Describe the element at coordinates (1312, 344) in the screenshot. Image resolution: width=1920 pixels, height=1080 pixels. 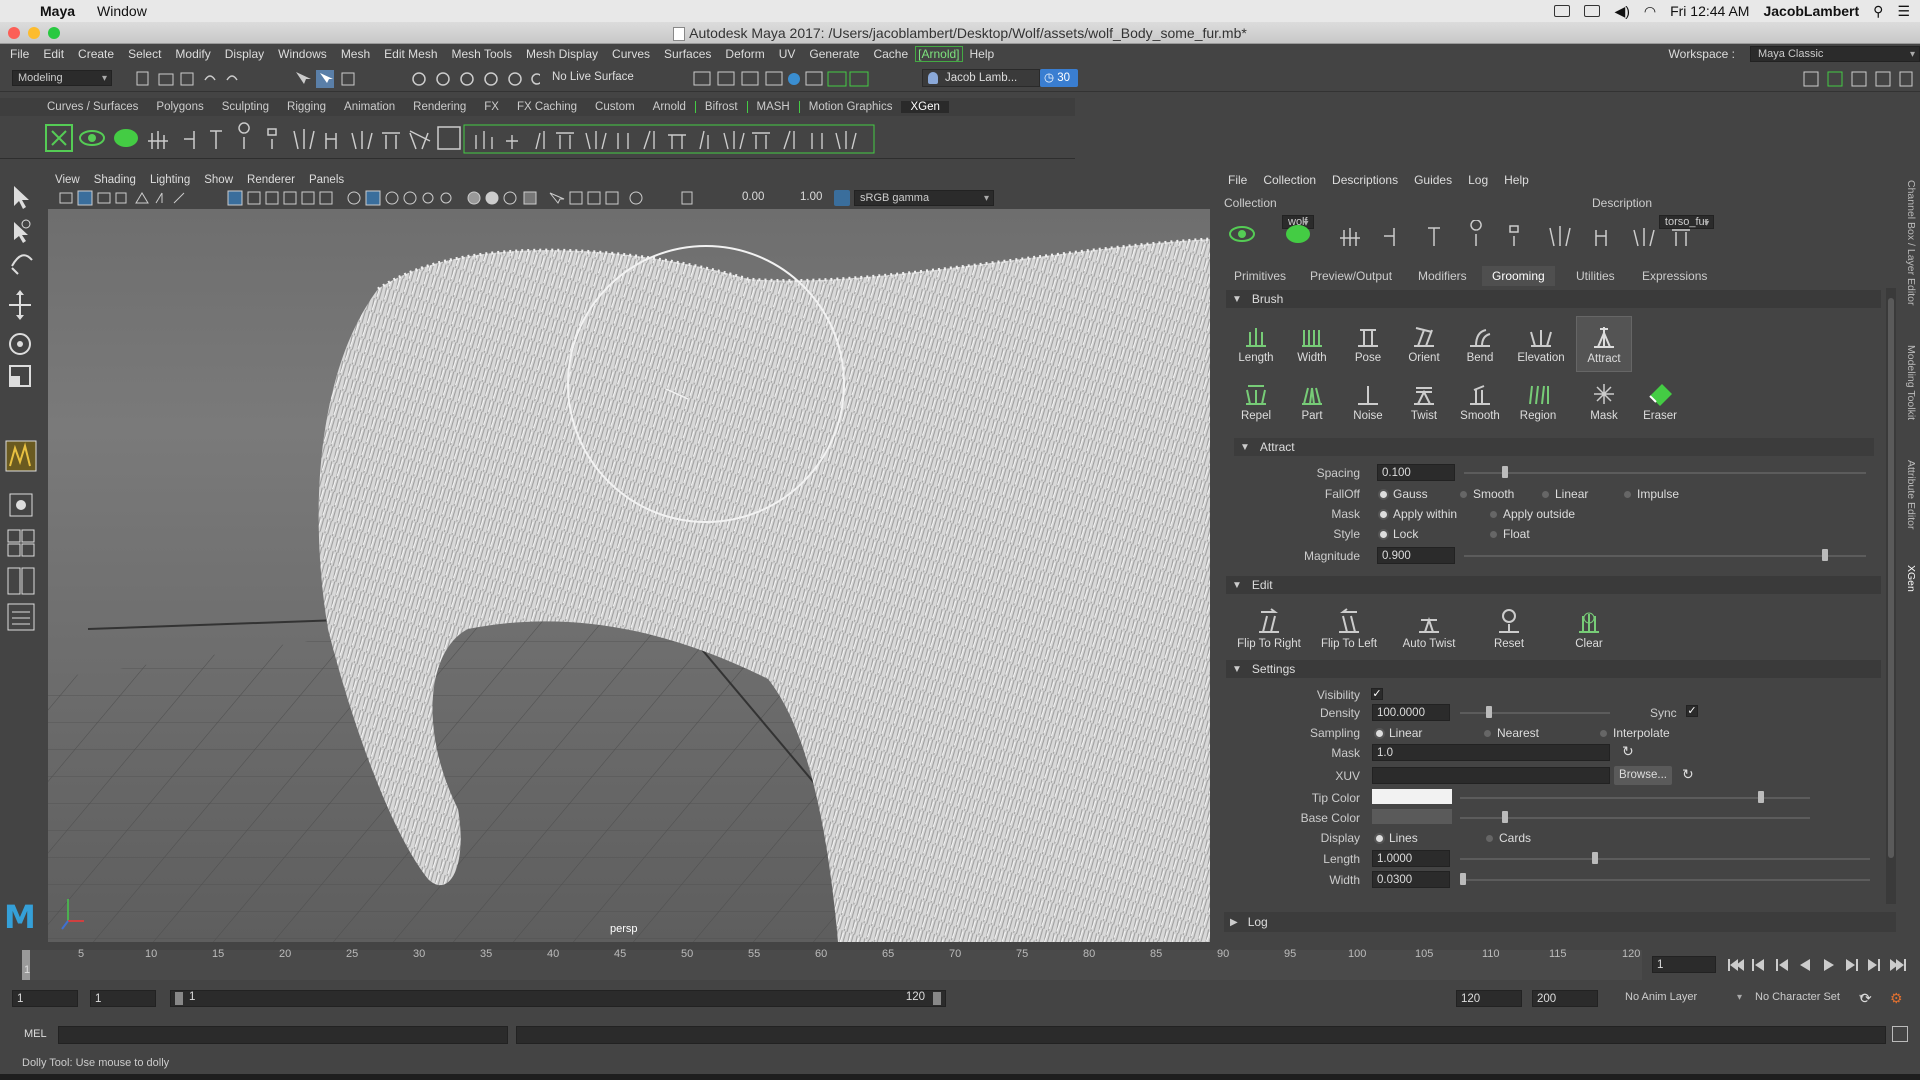
I see `brush-width: Width` at that location.